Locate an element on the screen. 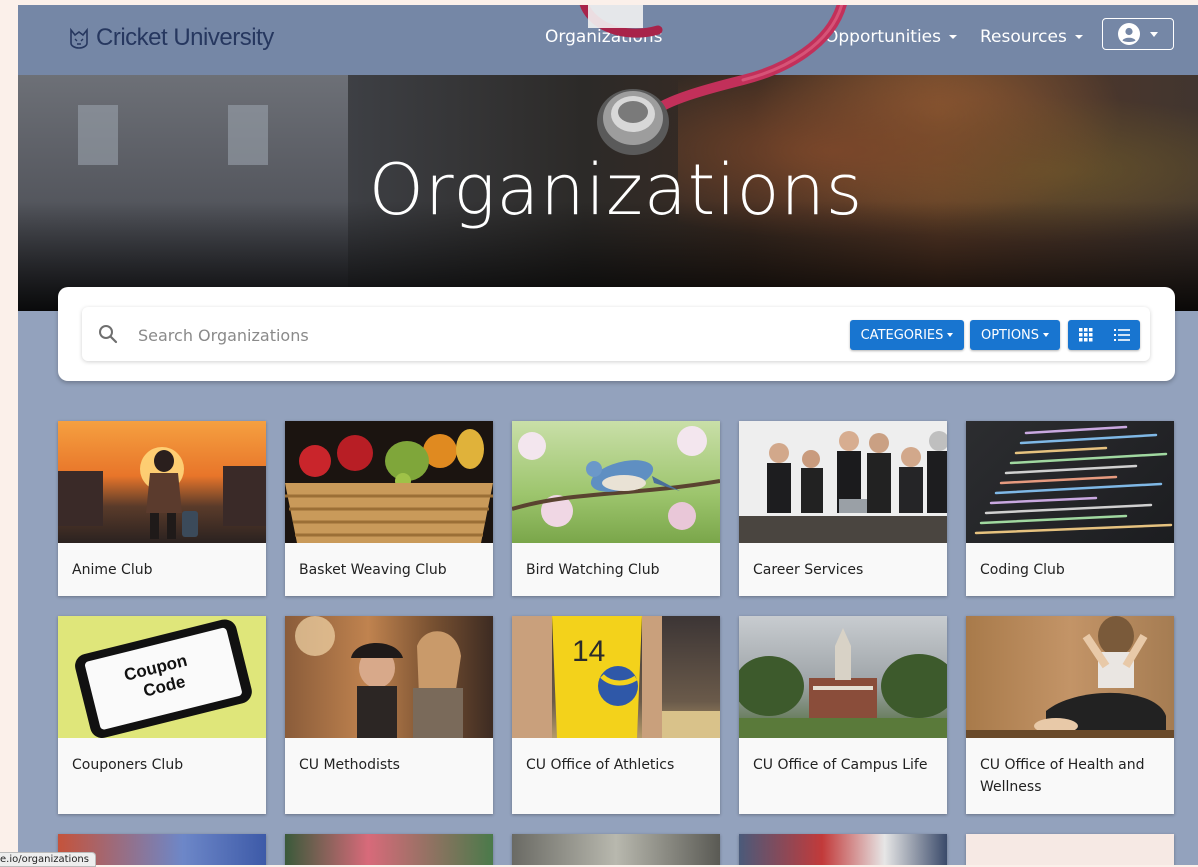  org-card-basket-weaving-club: Basket Weaving Club is located at coordinates (389, 508).